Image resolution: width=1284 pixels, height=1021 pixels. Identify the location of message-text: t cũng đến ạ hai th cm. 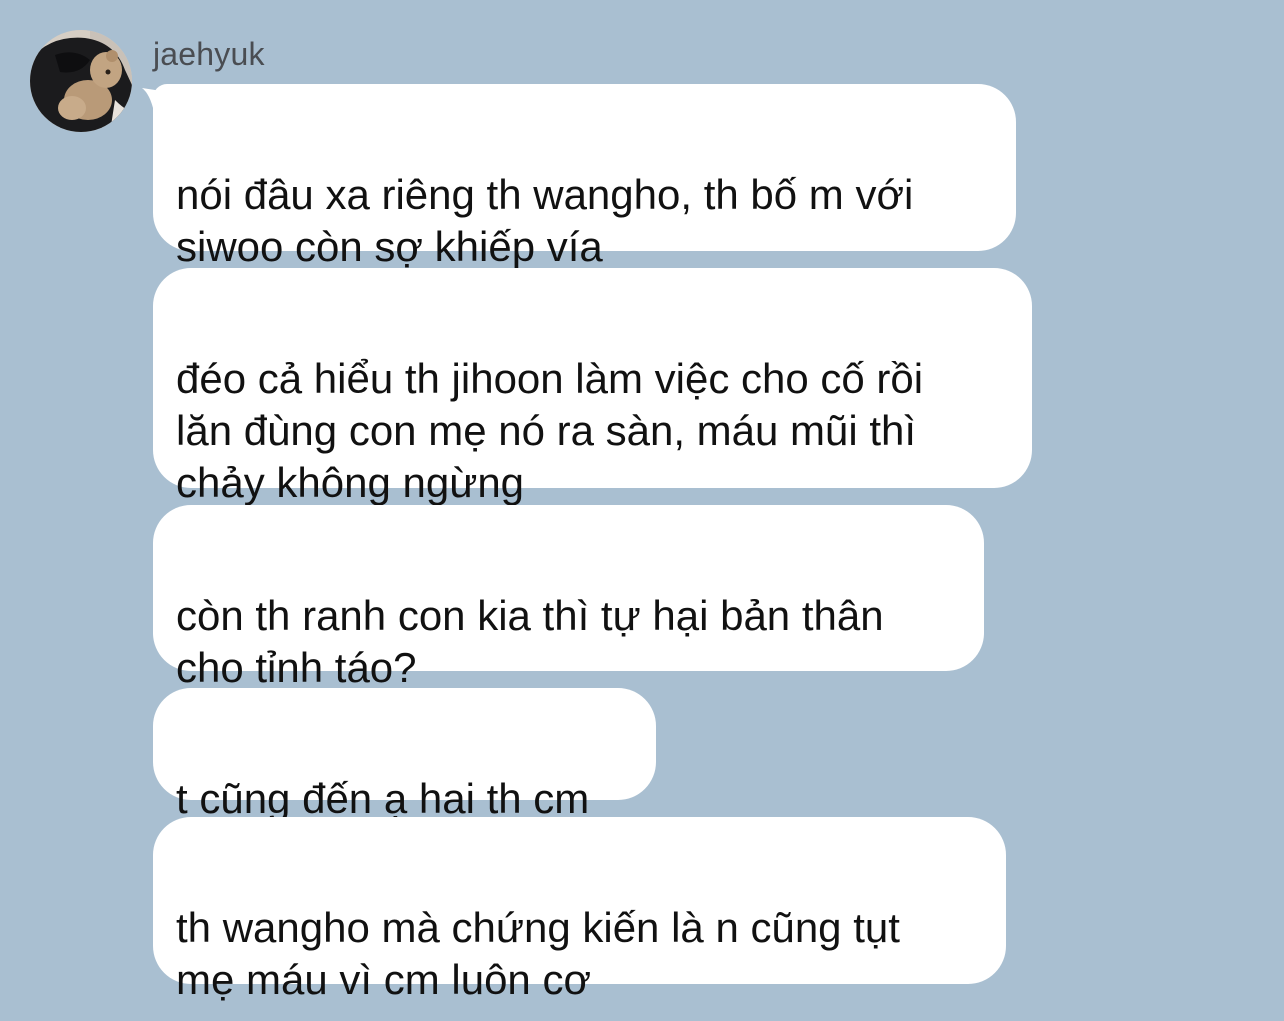
(383, 798).